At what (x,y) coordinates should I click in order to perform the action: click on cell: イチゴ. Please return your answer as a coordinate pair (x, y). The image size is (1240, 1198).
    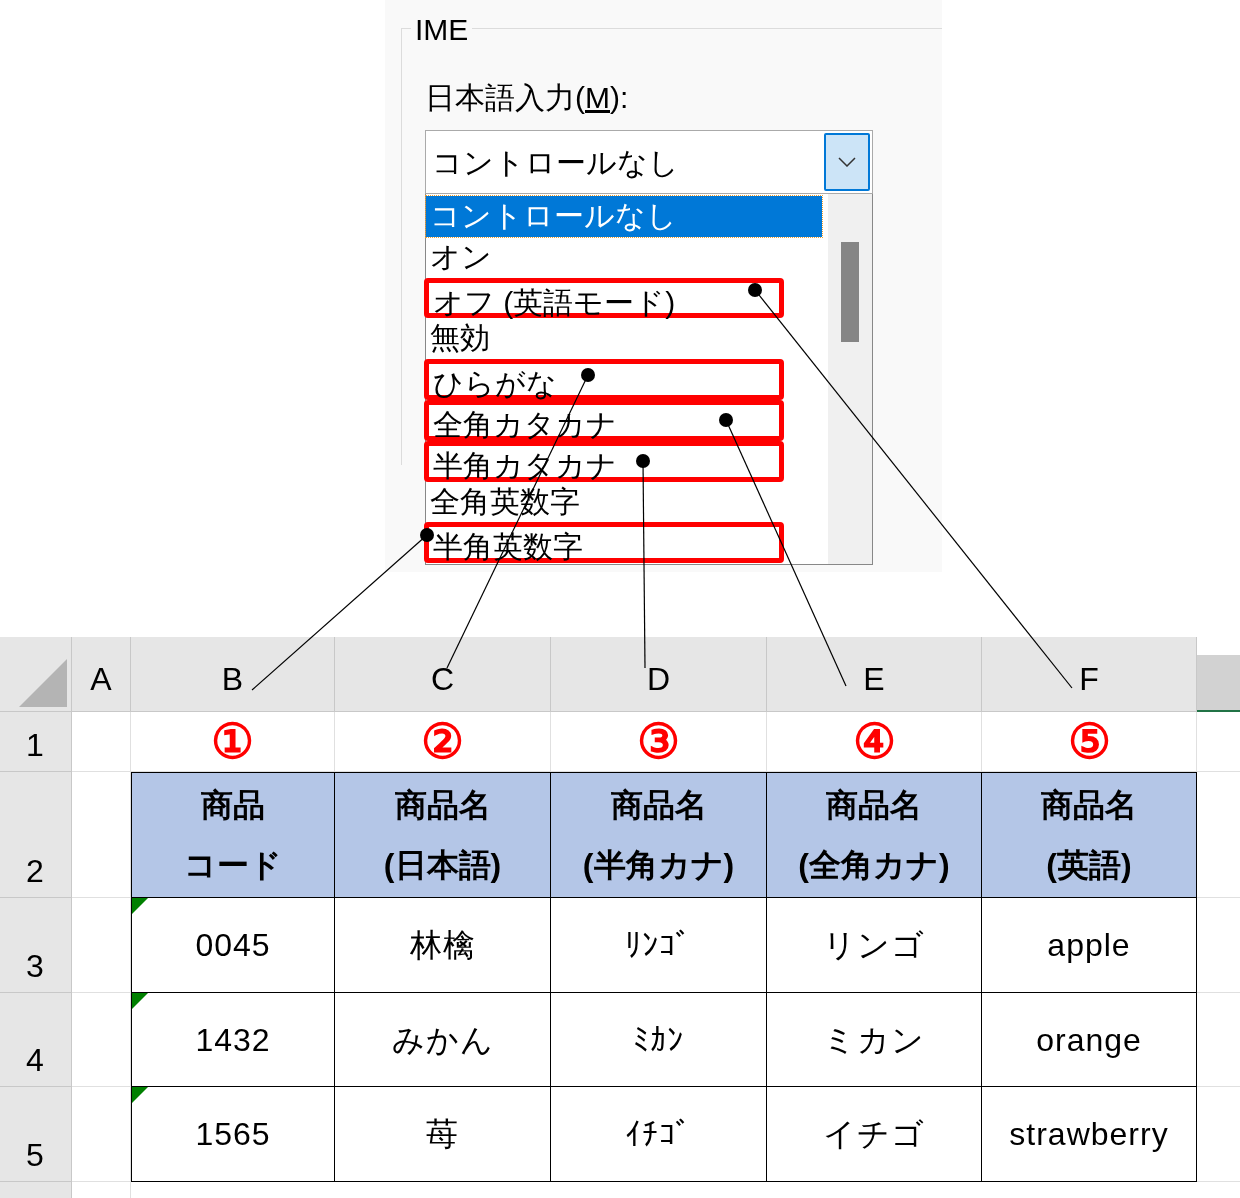
    Looking at the image, I should click on (874, 1134).